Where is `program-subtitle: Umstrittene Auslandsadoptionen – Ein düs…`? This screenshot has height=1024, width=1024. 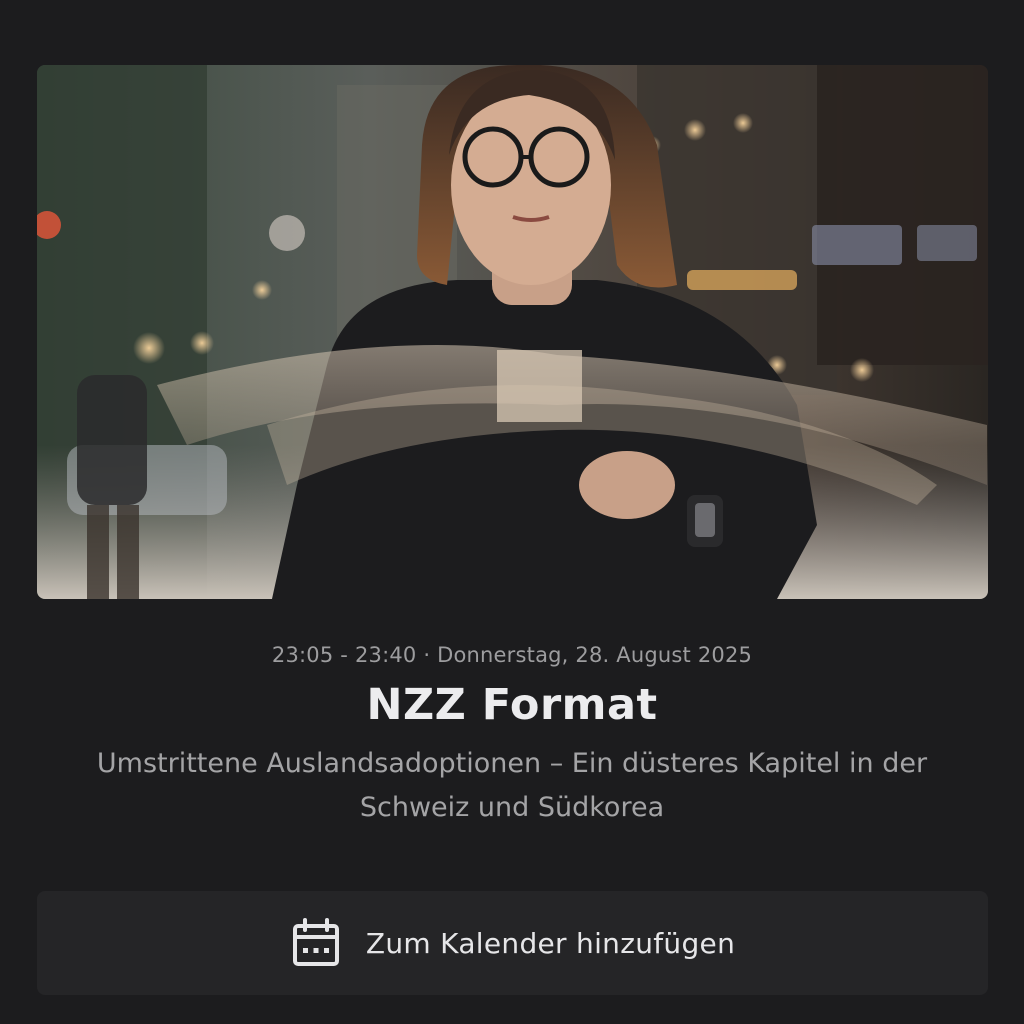
program-subtitle: Umstrittene Auslandsadoptionen – Ein düs… is located at coordinates (512, 785).